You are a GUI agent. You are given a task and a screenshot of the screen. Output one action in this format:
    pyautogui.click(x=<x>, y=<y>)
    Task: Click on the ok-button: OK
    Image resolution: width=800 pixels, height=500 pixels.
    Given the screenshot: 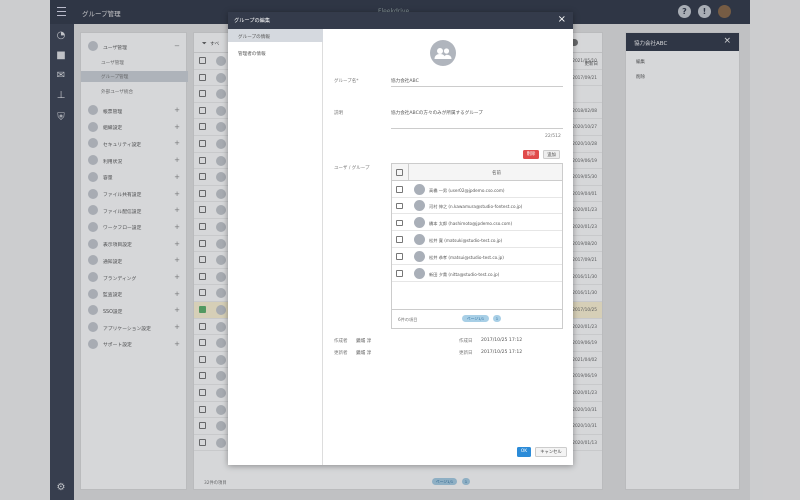 What is the action you would take?
    pyautogui.click(x=524, y=452)
    